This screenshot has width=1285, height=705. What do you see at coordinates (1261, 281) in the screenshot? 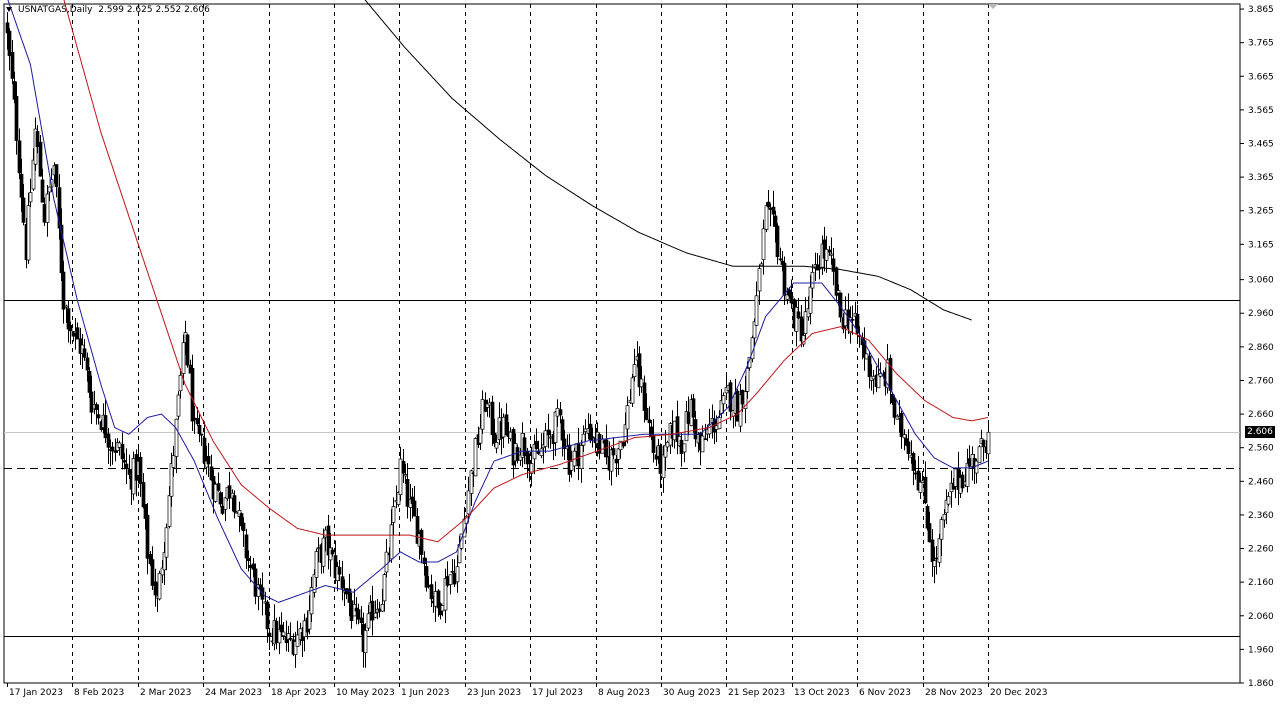
I see `y-tick-label: 3.060` at bounding box center [1261, 281].